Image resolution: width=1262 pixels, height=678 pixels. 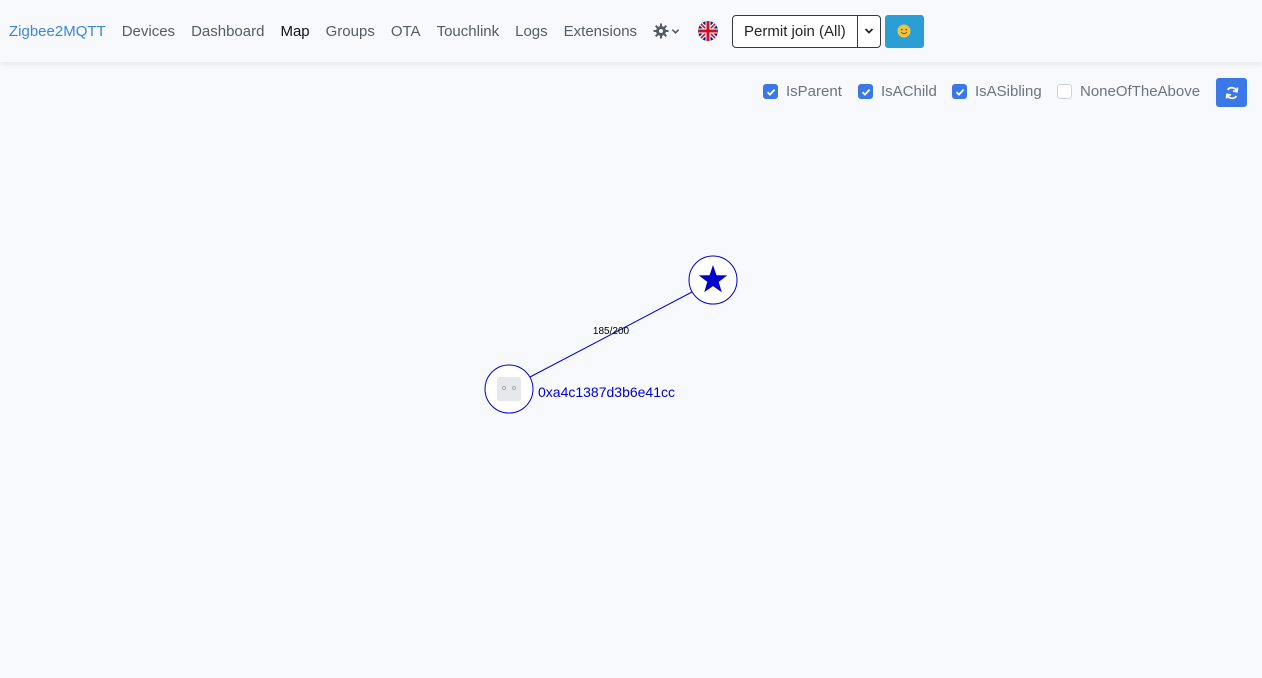 I want to click on isparent-label: IsParent, so click(x=814, y=91).